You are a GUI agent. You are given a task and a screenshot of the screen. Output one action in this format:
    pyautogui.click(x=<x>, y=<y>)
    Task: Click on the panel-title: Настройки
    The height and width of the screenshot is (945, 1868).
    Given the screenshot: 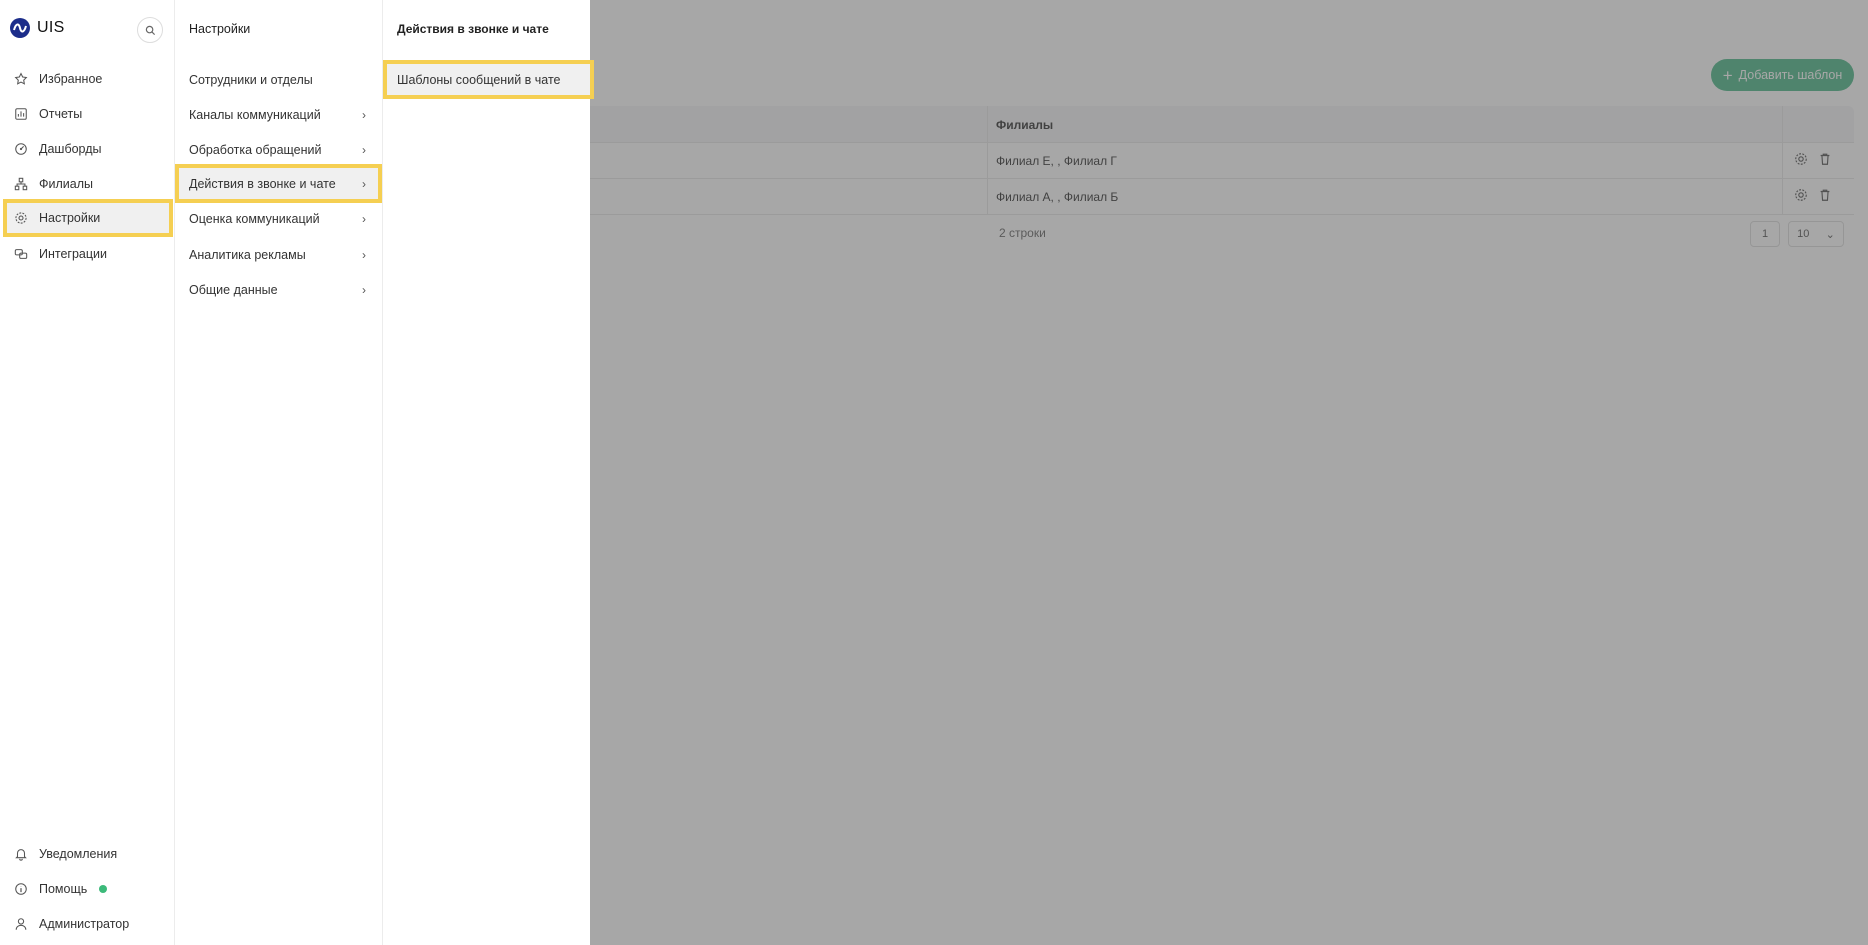 What is the action you would take?
    pyautogui.click(x=220, y=29)
    